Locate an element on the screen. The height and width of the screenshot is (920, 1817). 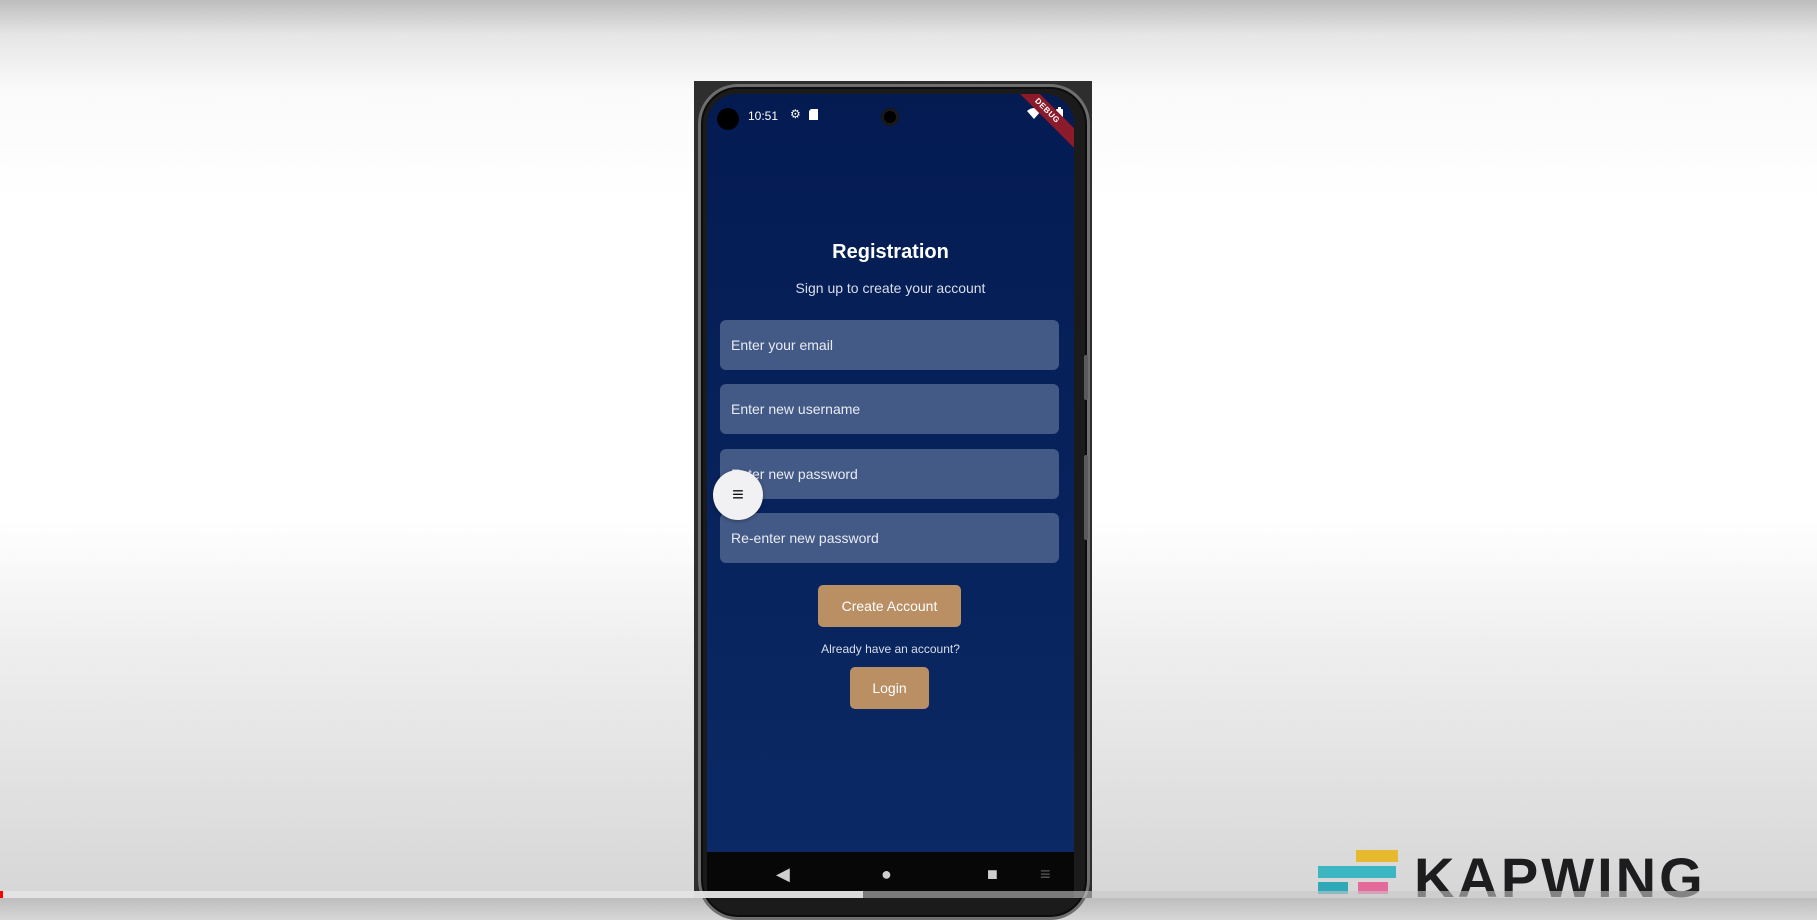
progress-buffered is located at coordinates (431, 894).